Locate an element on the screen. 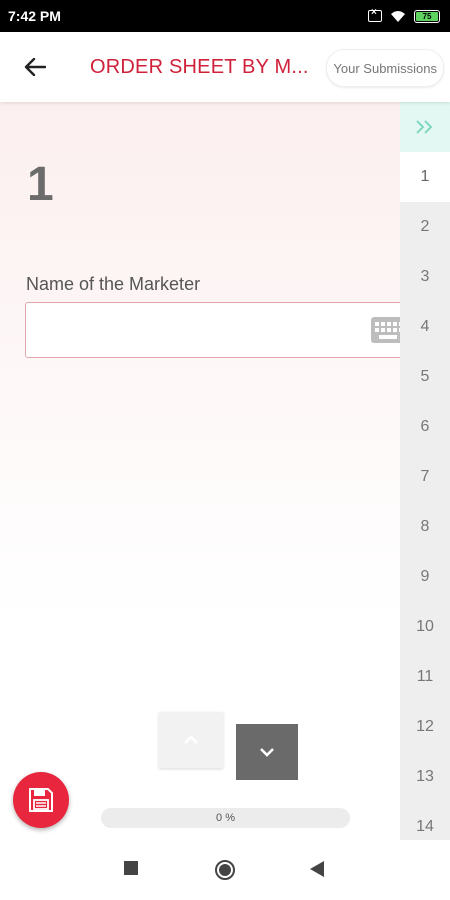 This screenshot has width=450, height=900. double-chevron-right-icon is located at coordinates (424, 127).